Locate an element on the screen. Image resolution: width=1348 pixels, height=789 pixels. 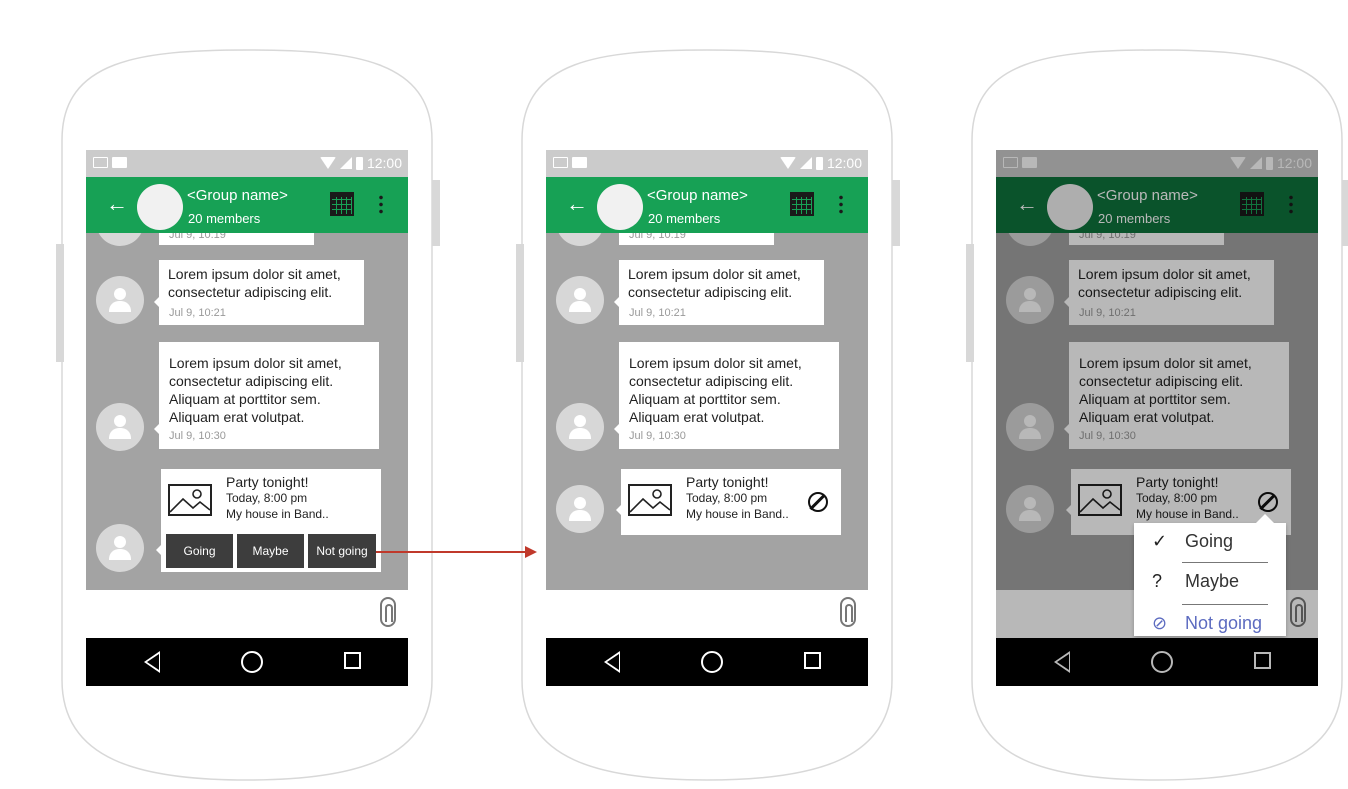
rsvp-menu: ✓ Going ? Maybe ⊘ Not going is located at coordinates (1210, 575).